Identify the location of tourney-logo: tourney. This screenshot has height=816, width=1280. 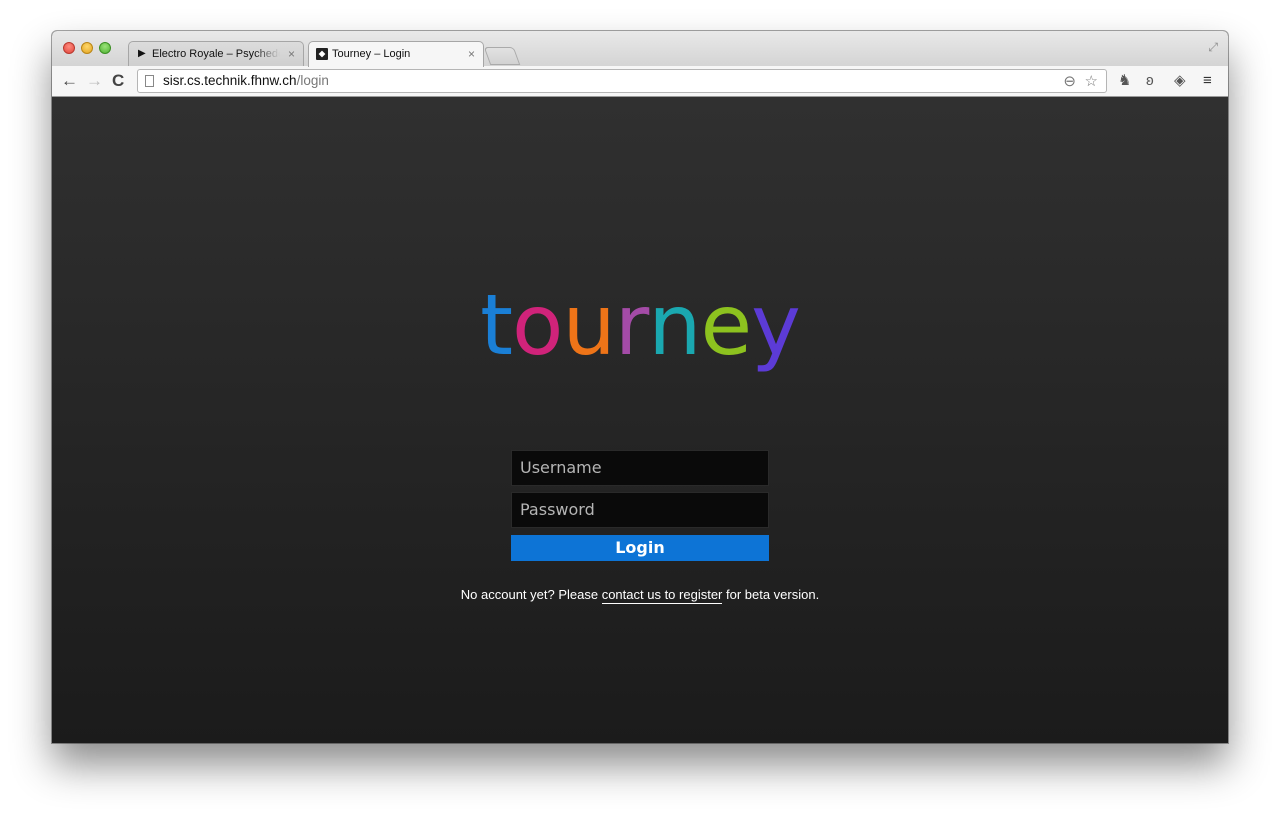
(640, 325).